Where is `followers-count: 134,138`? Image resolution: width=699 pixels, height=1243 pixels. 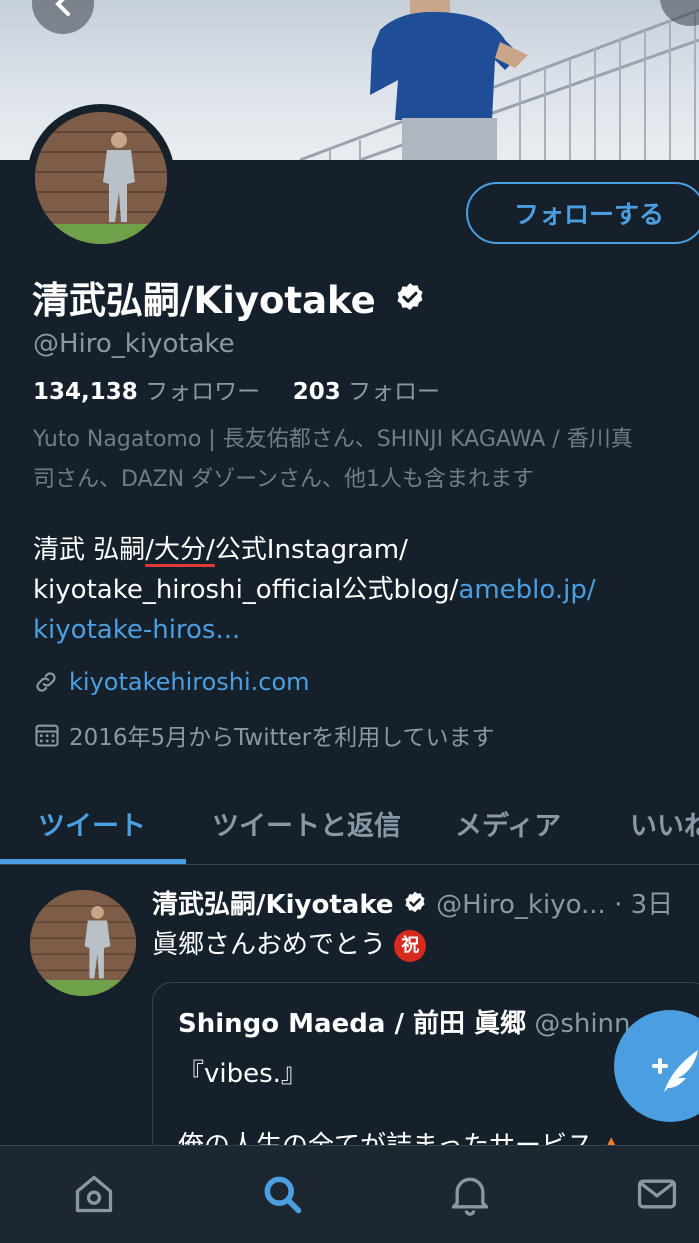 followers-count: 134,138 is located at coordinates (85, 392).